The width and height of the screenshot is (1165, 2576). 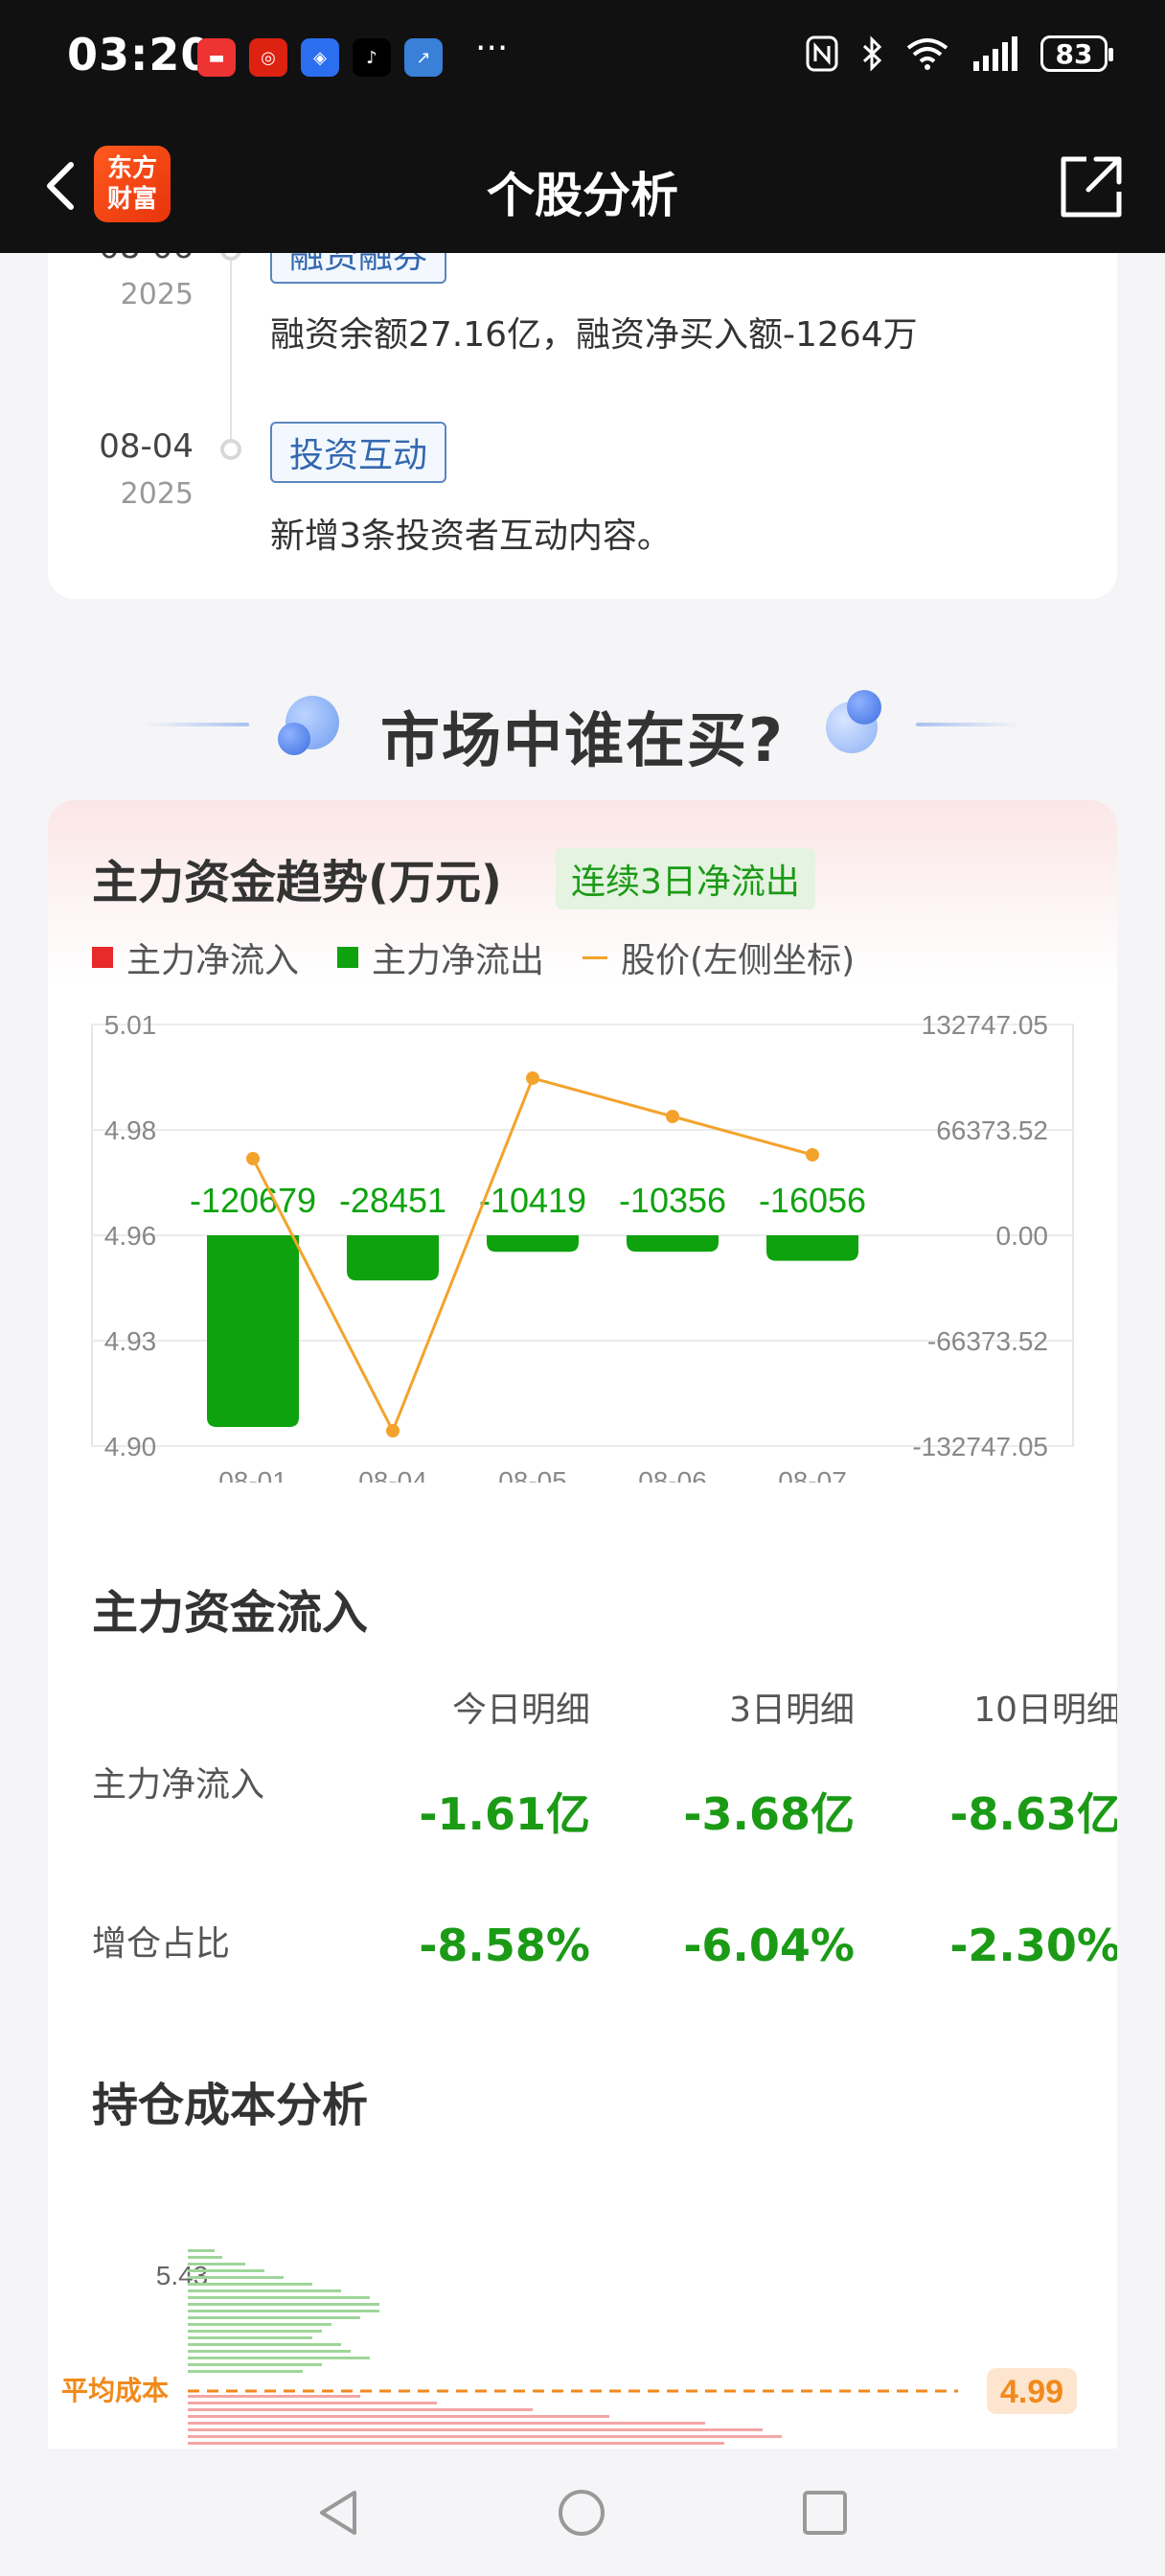 What do you see at coordinates (1033, 1945) in the screenshot?
I see `flow-value: -2.30%` at bounding box center [1033, 1945].